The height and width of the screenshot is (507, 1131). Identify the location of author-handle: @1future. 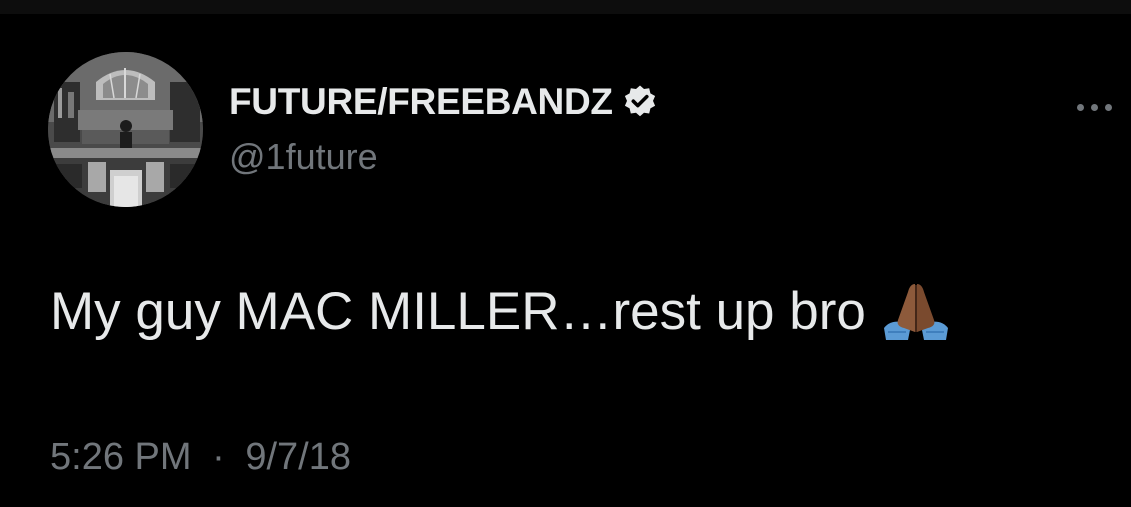
(303, 157).